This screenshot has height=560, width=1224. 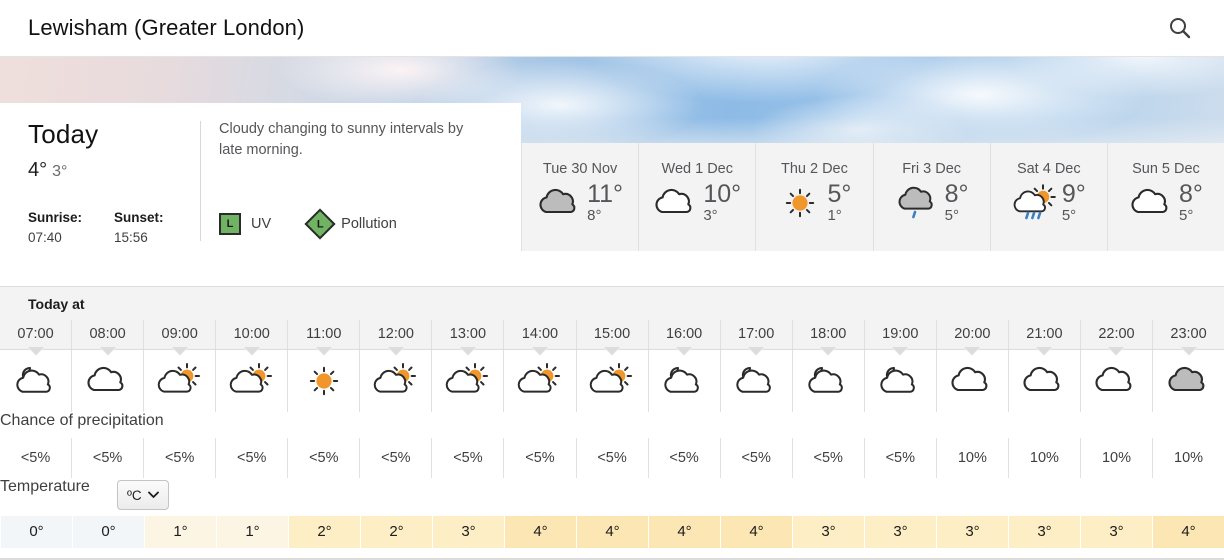 I want to click on daily-forecast-card: Tue 30 Nov 11° 8°, so click(x=579, y=197).